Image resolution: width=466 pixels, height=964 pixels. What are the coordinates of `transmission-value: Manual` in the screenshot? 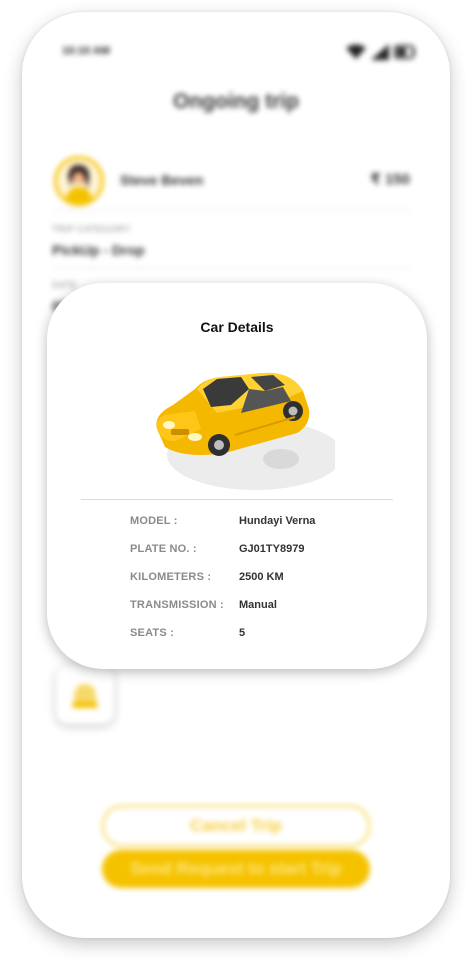 It's located at (258, 605).